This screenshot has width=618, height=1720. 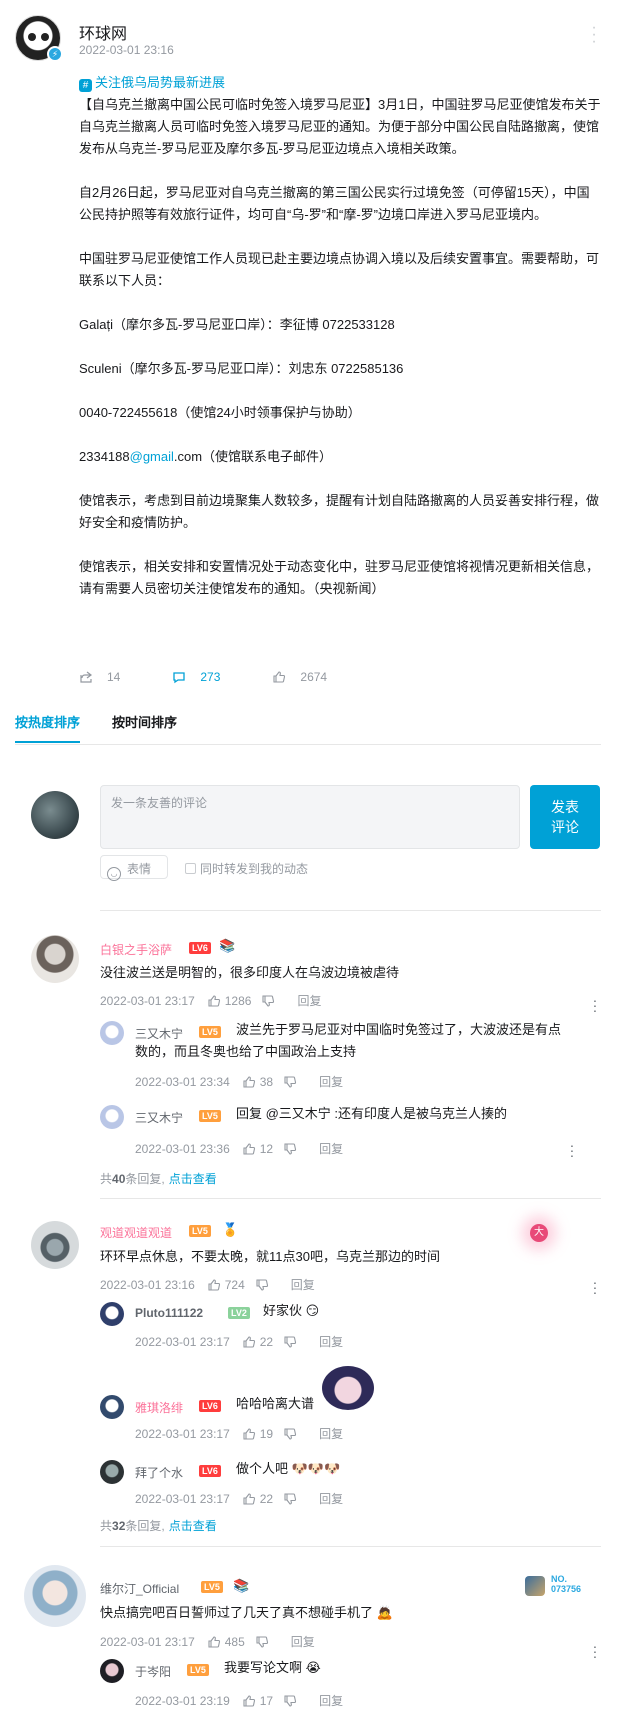 I want to click on comment-username: 观道观道观道, so click(x=136, y=1232).